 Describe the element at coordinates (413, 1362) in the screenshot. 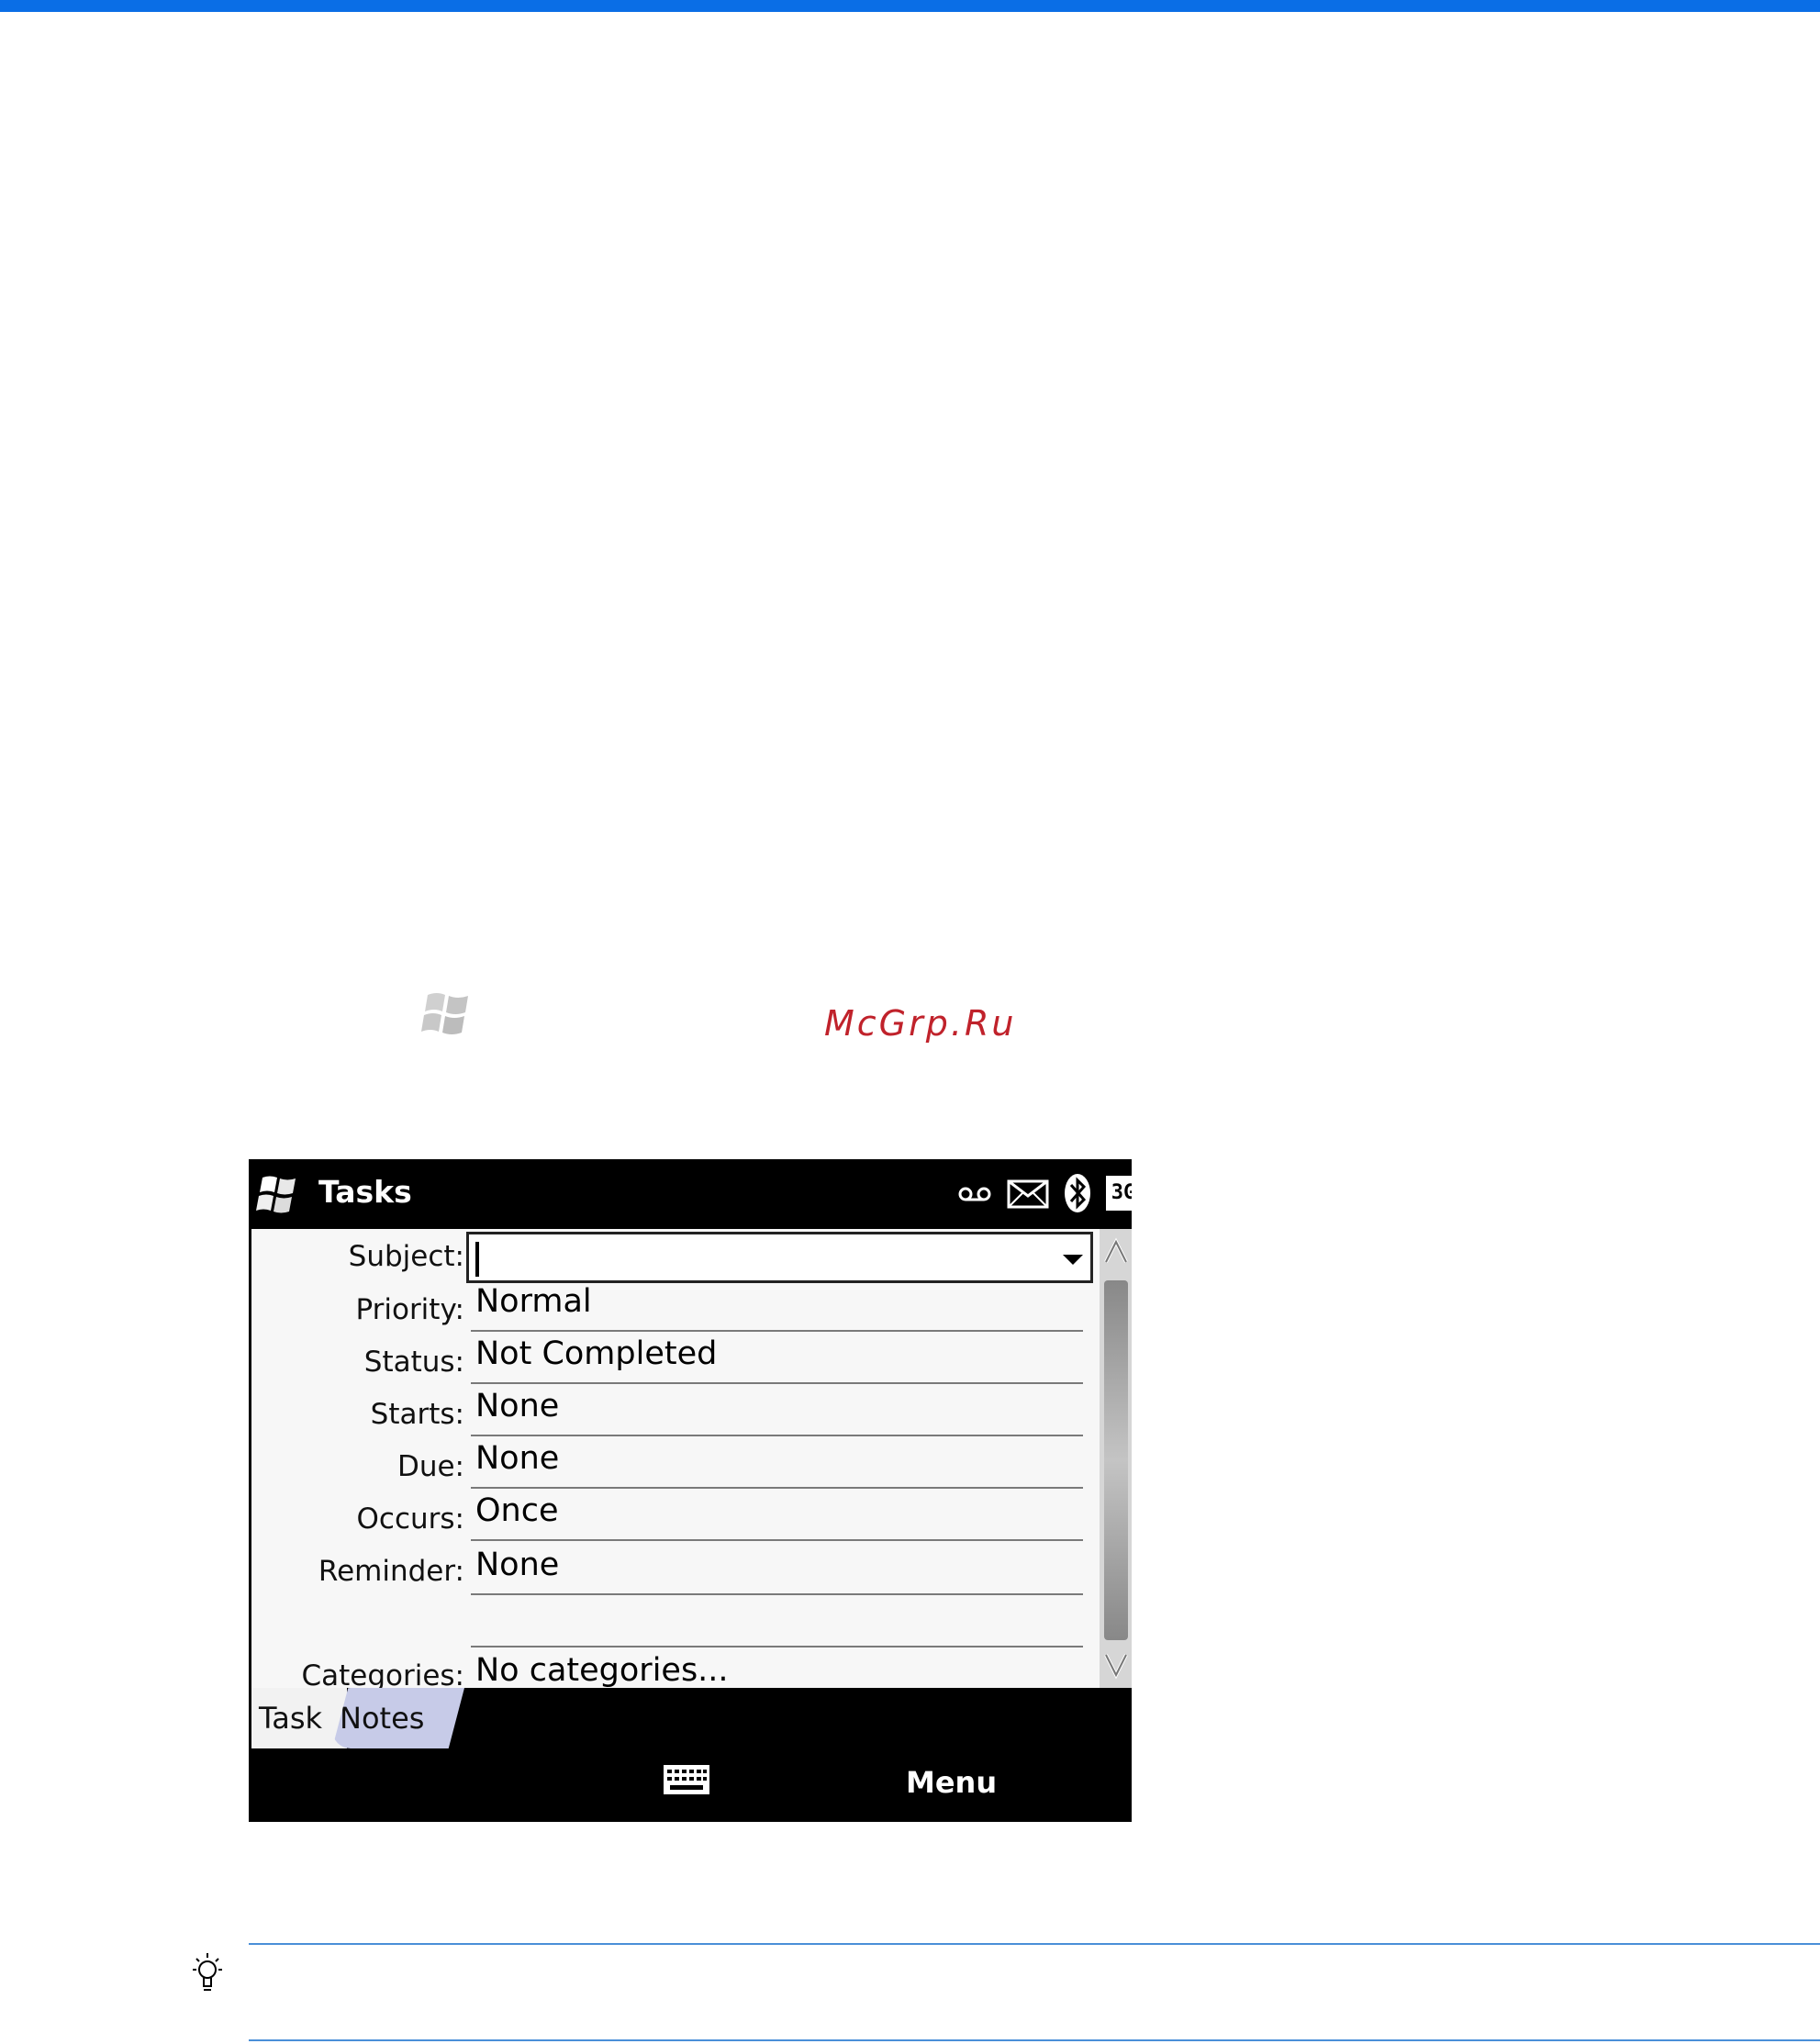

I see `status-label: Status:` at that location.